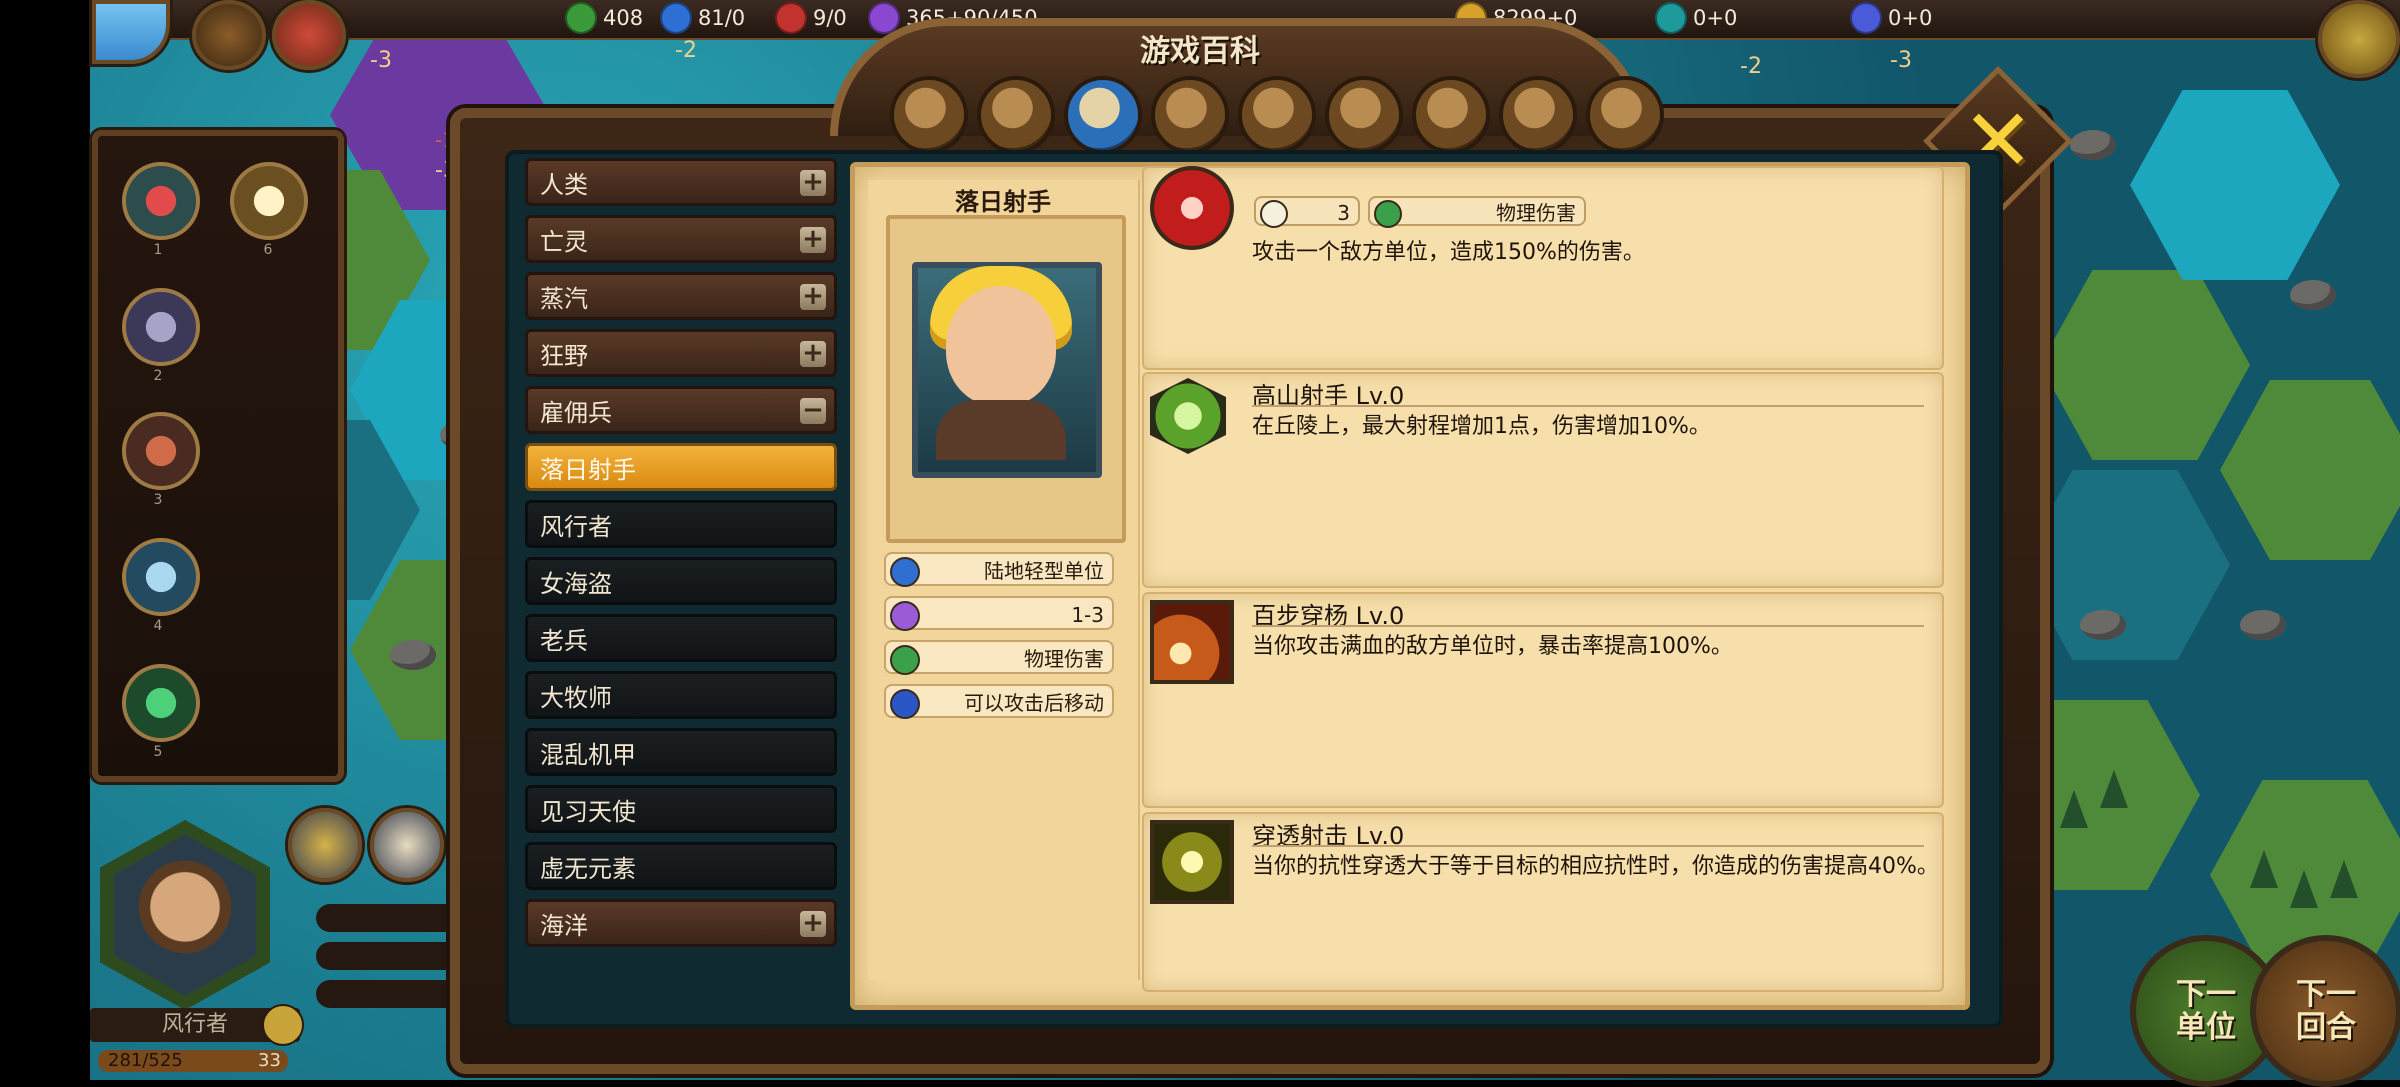  What do you see at coordinates (905, 572) in the screenshot?
I see `unit-type-icon` at bounding box center [905, 572].